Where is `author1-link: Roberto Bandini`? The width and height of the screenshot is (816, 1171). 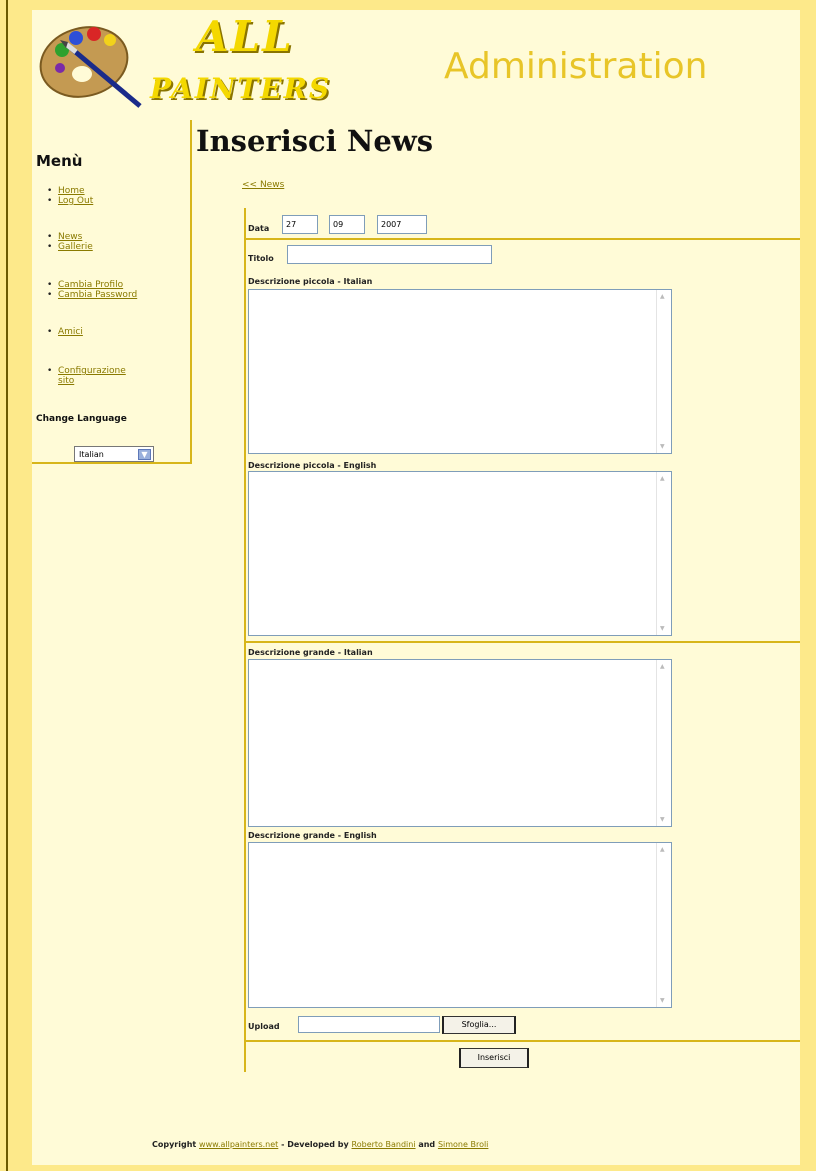
author1-link: Roberto Bandini is located at coordinates (384, 1144).